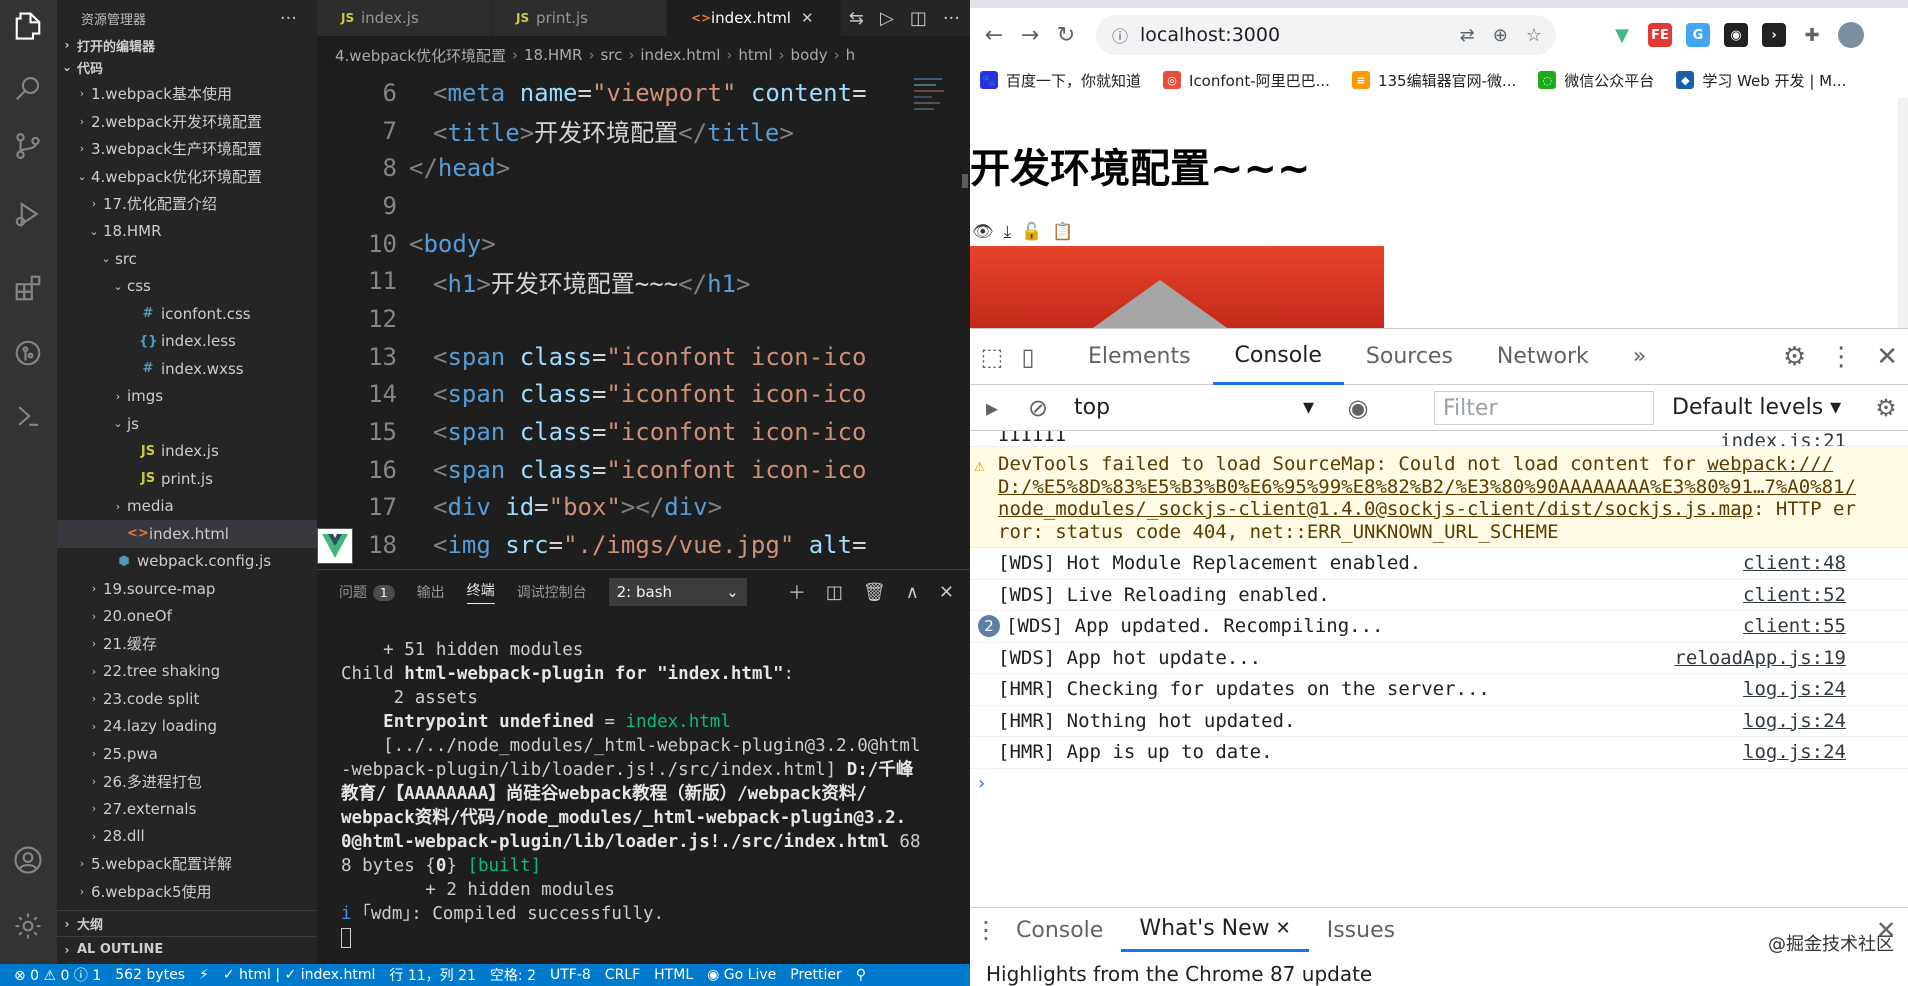 Image resolution: width=1908 pixels, height=986 pixels. Describe the element at coordinates (1215, 930) in the screenshot. I see `drawer-tab: What's New ✕` at that location.